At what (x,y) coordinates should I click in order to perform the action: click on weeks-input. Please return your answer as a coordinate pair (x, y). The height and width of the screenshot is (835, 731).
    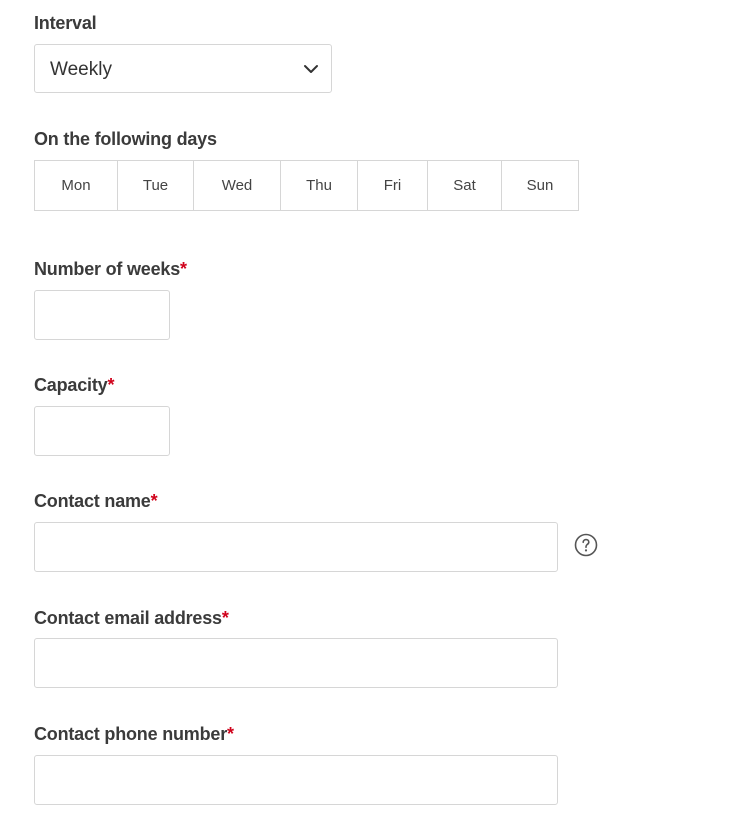
    Looking at the image, I should click on (102, 315).